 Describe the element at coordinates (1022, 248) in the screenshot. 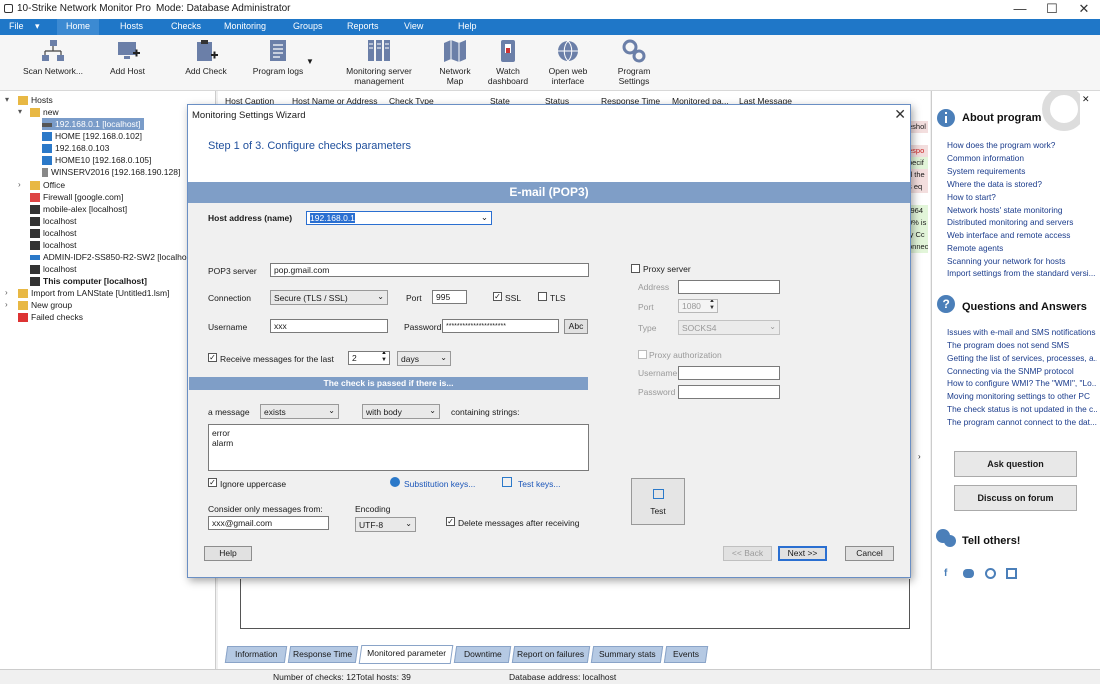

I see `about-link: Remote agents` at that location.